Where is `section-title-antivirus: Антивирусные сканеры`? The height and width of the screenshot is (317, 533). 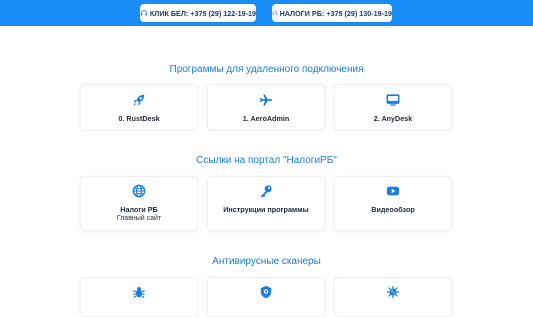
section-title-antivirus: Антивирусные сканеры is located at coordinates (266, 261).